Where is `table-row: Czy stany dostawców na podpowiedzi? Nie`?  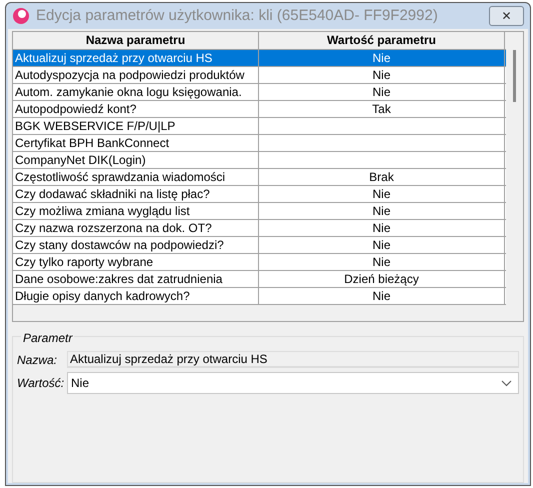
table-row: Czy stany dostawców na podpowiedzi? Nie is located at coordinates (259, 245).